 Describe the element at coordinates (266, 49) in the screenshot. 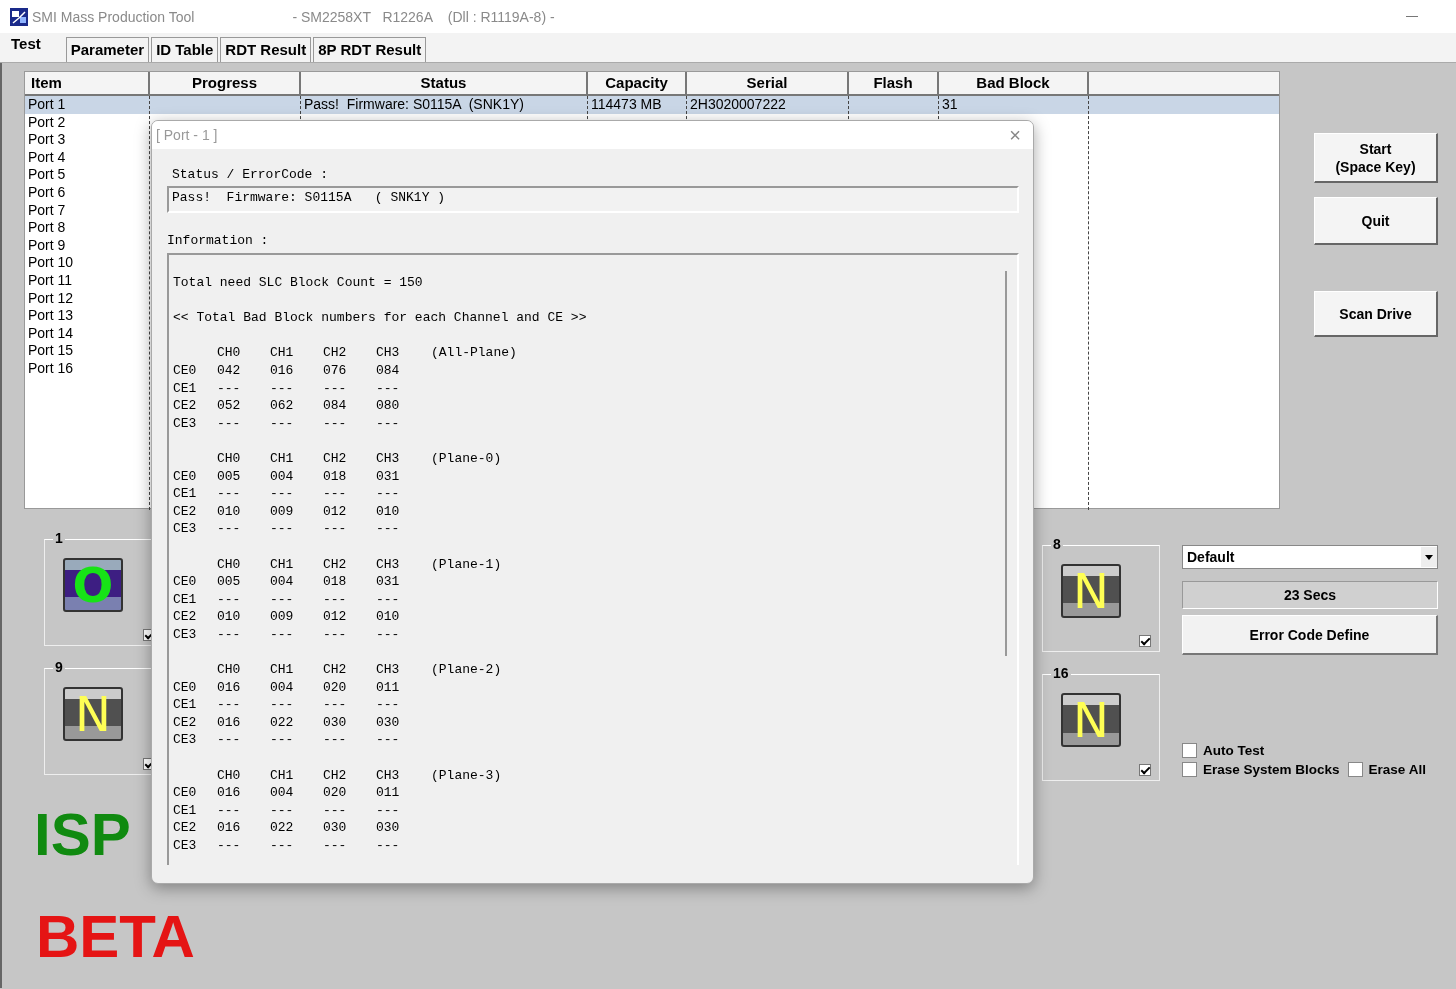

I see `tab: RDT Result` at that location.